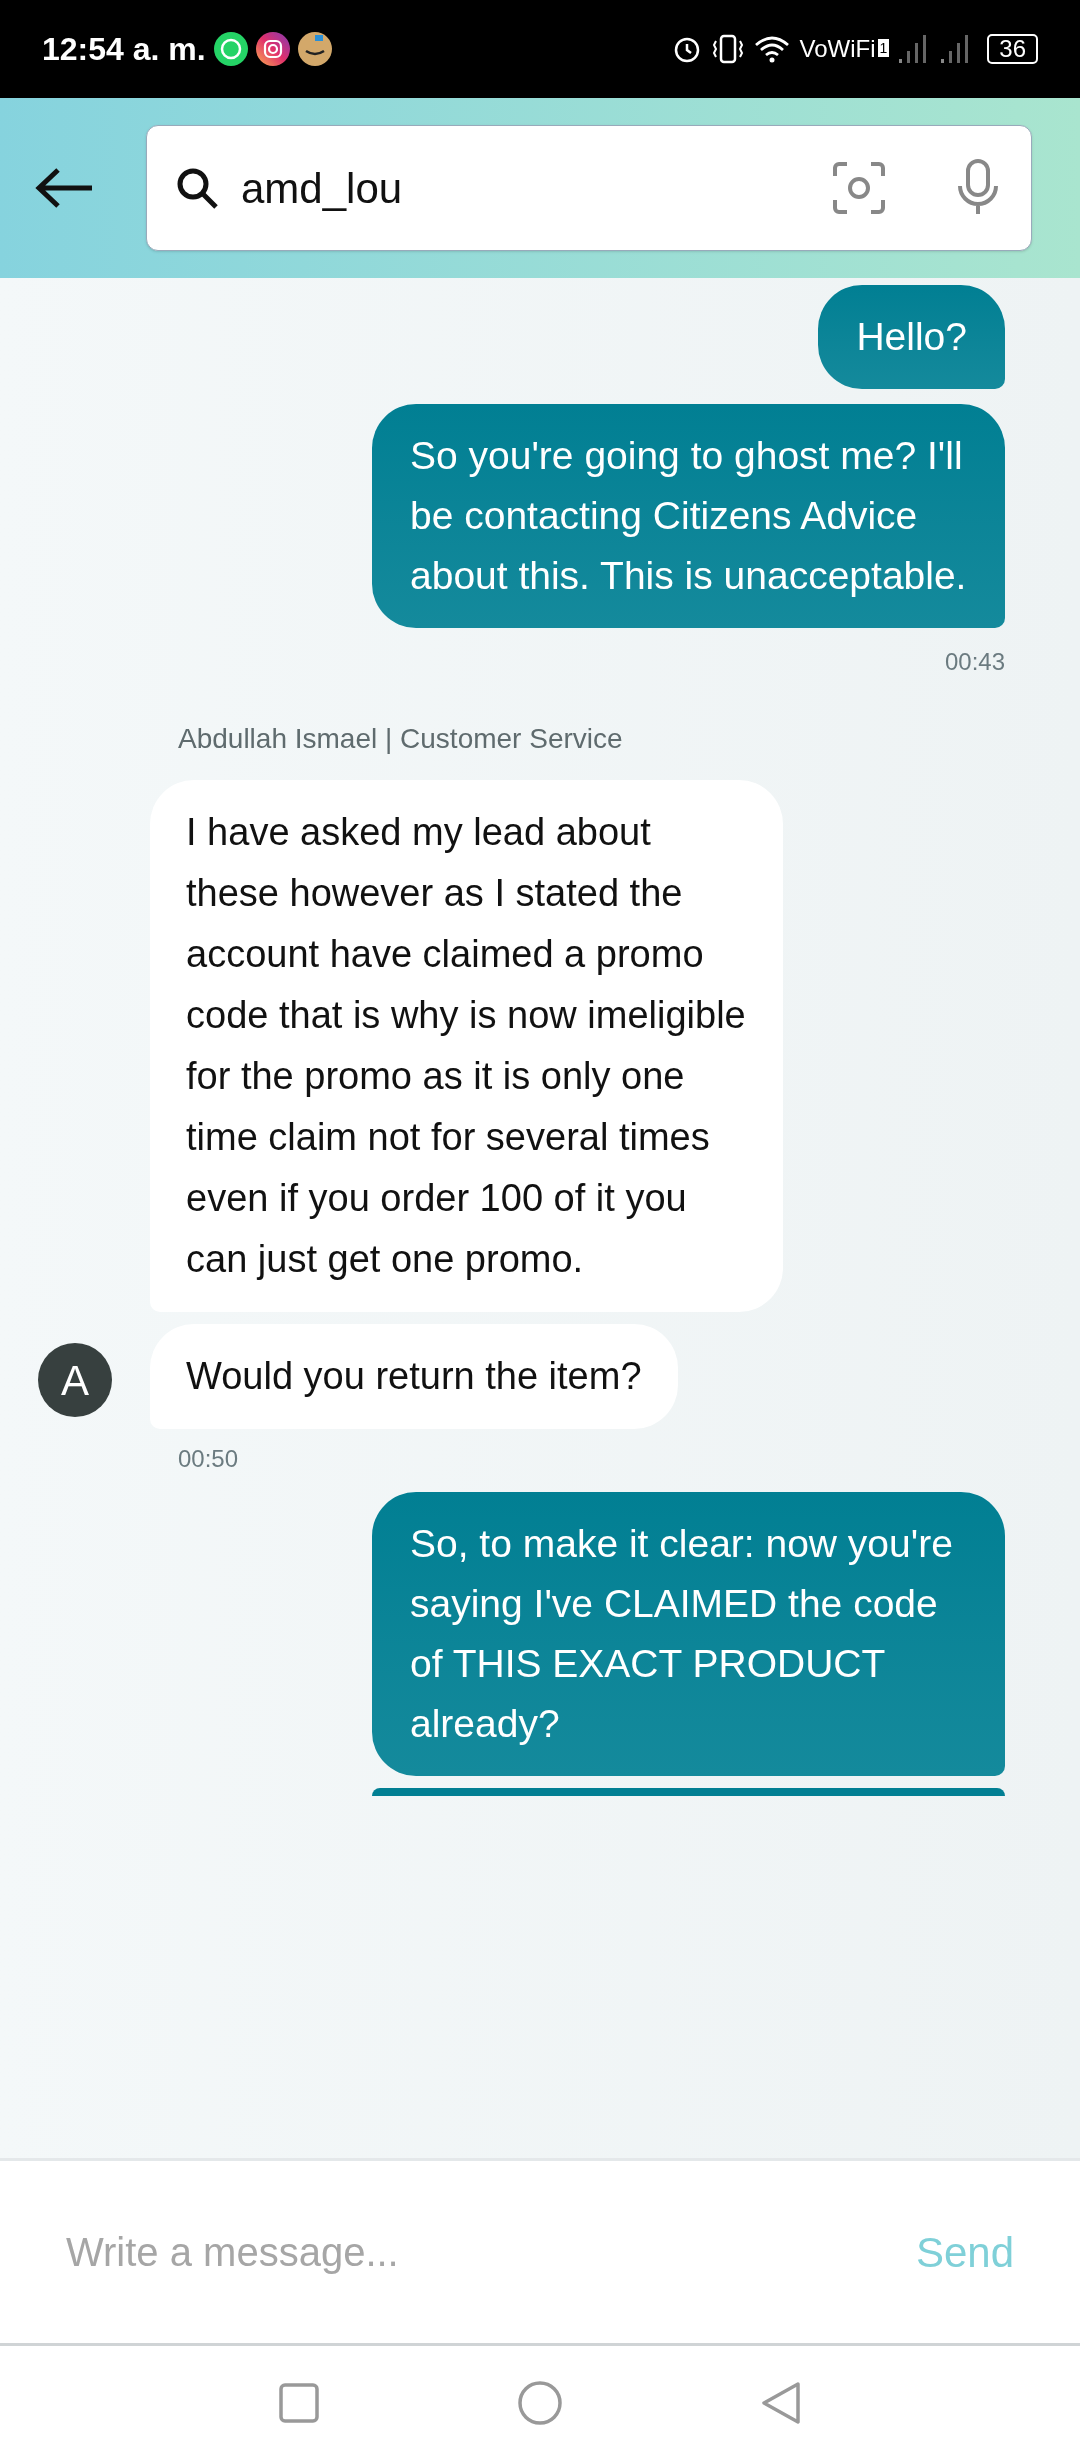 The width and height of the screenshot is (1080, 2460). What do you see at coordinates (208, 1458) in the screenshot?
I see `timestamp: 00:50` at bounding box center [208, 1458].